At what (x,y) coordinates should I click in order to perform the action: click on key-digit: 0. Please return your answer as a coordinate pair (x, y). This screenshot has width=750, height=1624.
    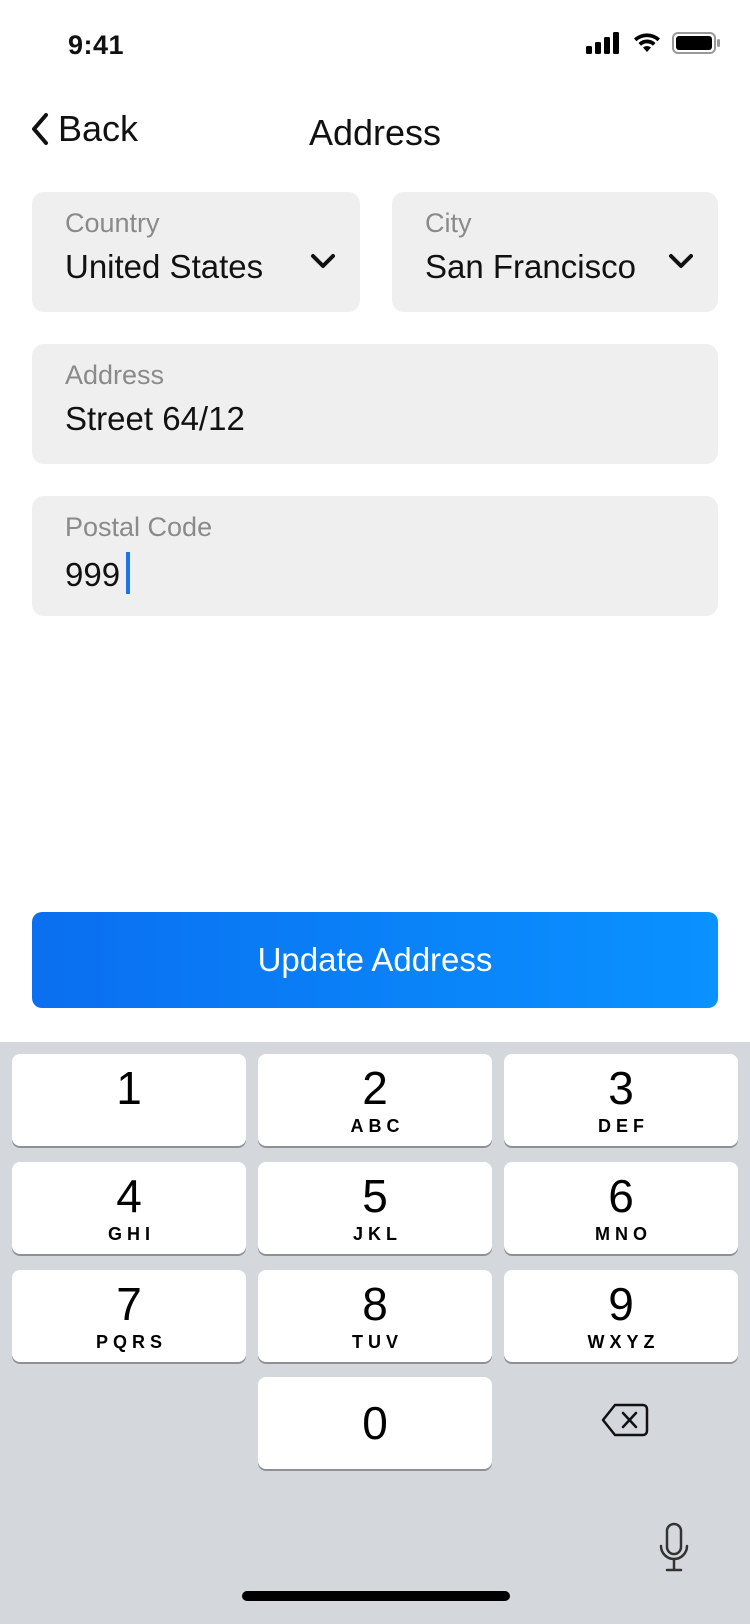
    Looking at the image, I should click on (375, 1423).